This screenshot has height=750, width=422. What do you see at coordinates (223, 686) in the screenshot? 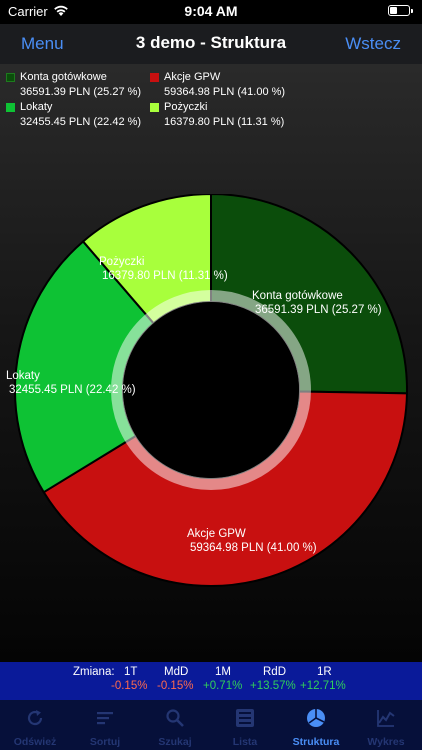
I see `change-value-1m: +0.71%` at bounding box center [223, 686].